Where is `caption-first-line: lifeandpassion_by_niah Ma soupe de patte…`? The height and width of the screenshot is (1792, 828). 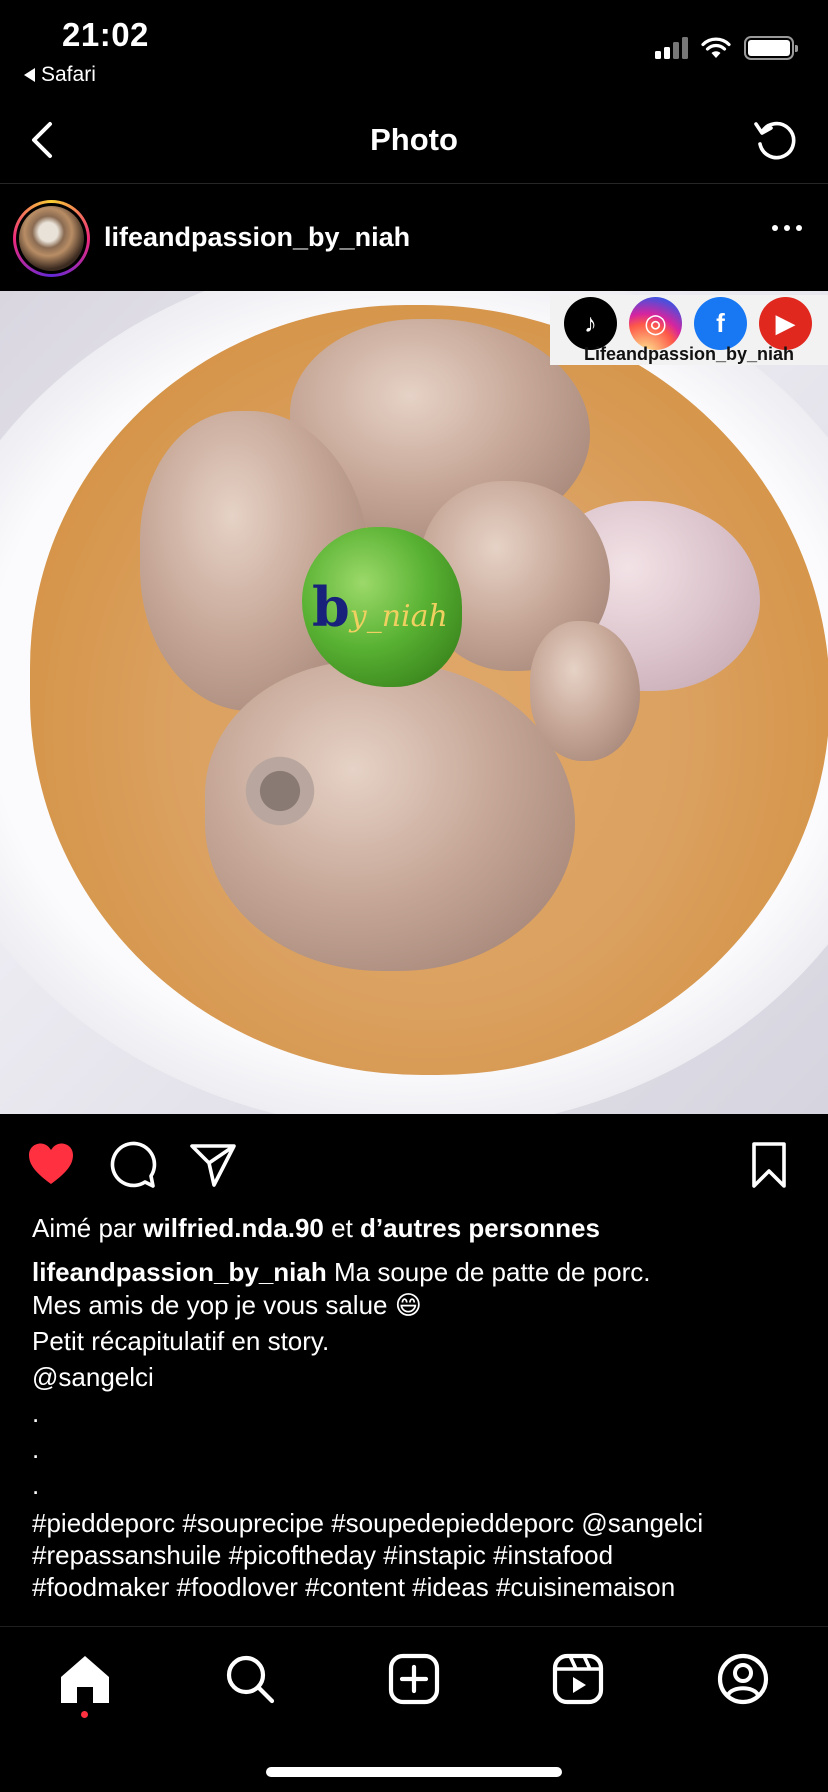
caption-first-line: lifeandpassion_by_niah Ma soupe de patte… is located at coordinates (341, 1272).